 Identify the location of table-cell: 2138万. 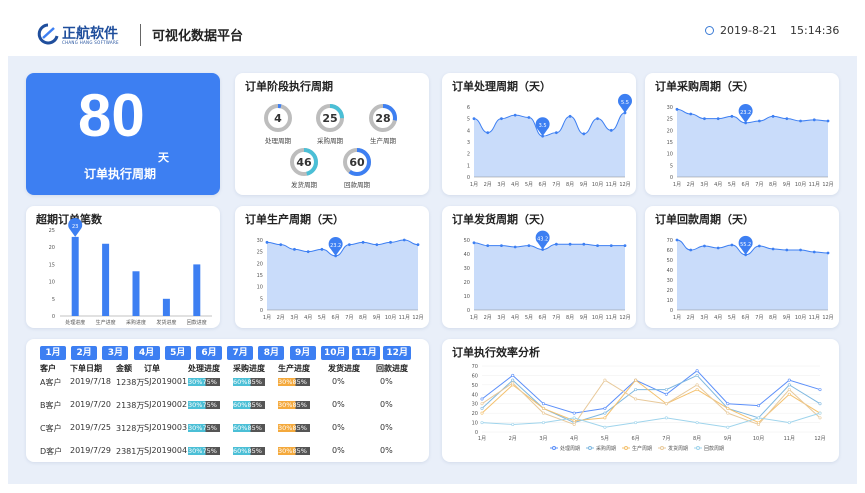
(130, 405).